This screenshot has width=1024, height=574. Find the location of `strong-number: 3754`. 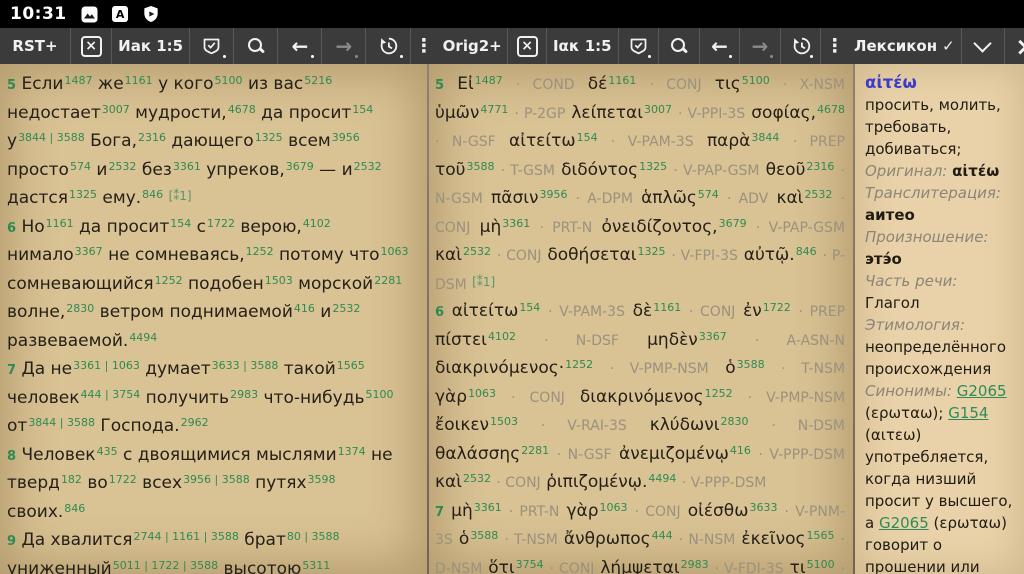

strong-number: 3754 is located at coordinates (530, 564).